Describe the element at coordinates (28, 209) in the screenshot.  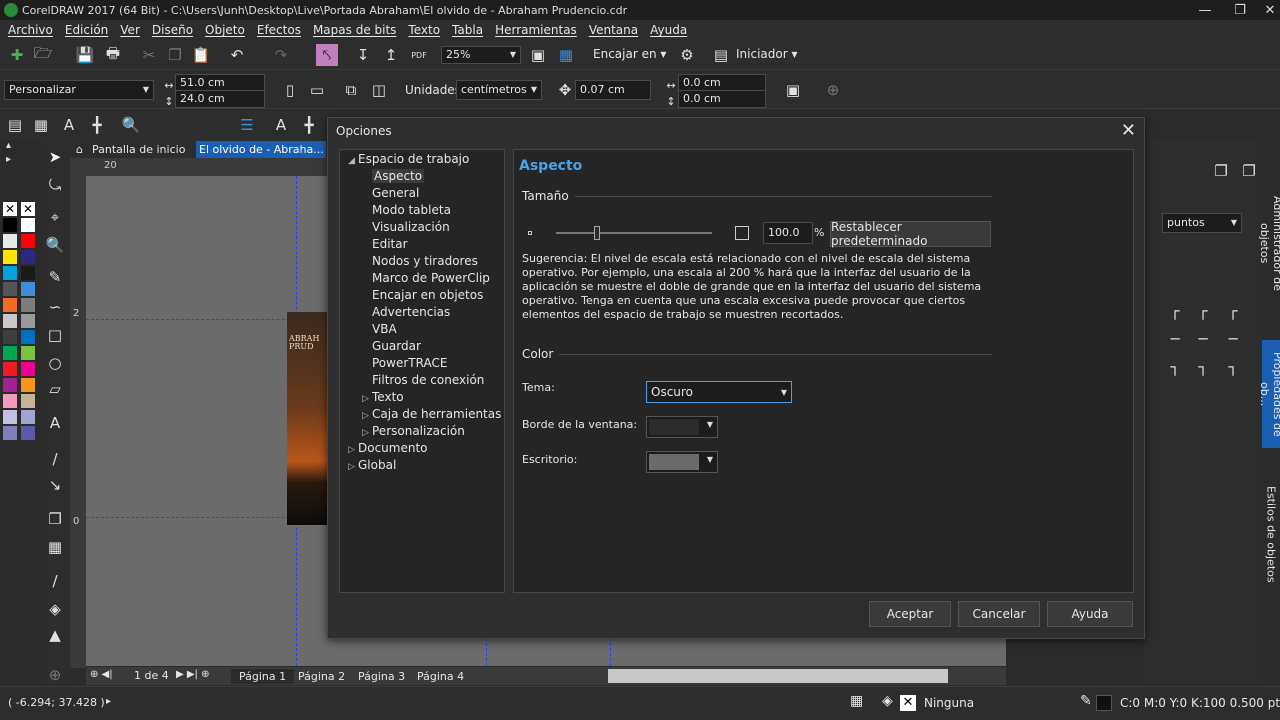
I see `no-outline-swatch: ✕` at that location.